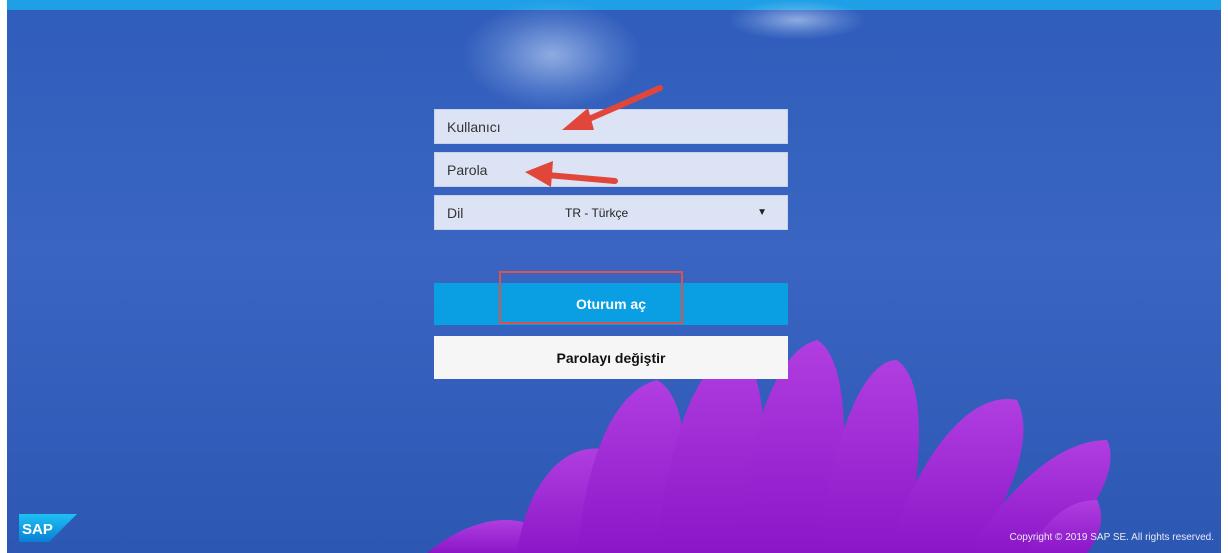 The height and width of the screenshot is (553, 1228). Describe the element at coordinates (597, 212) in the screenshot. I see `language-value: TR - Türkçe` at that location.